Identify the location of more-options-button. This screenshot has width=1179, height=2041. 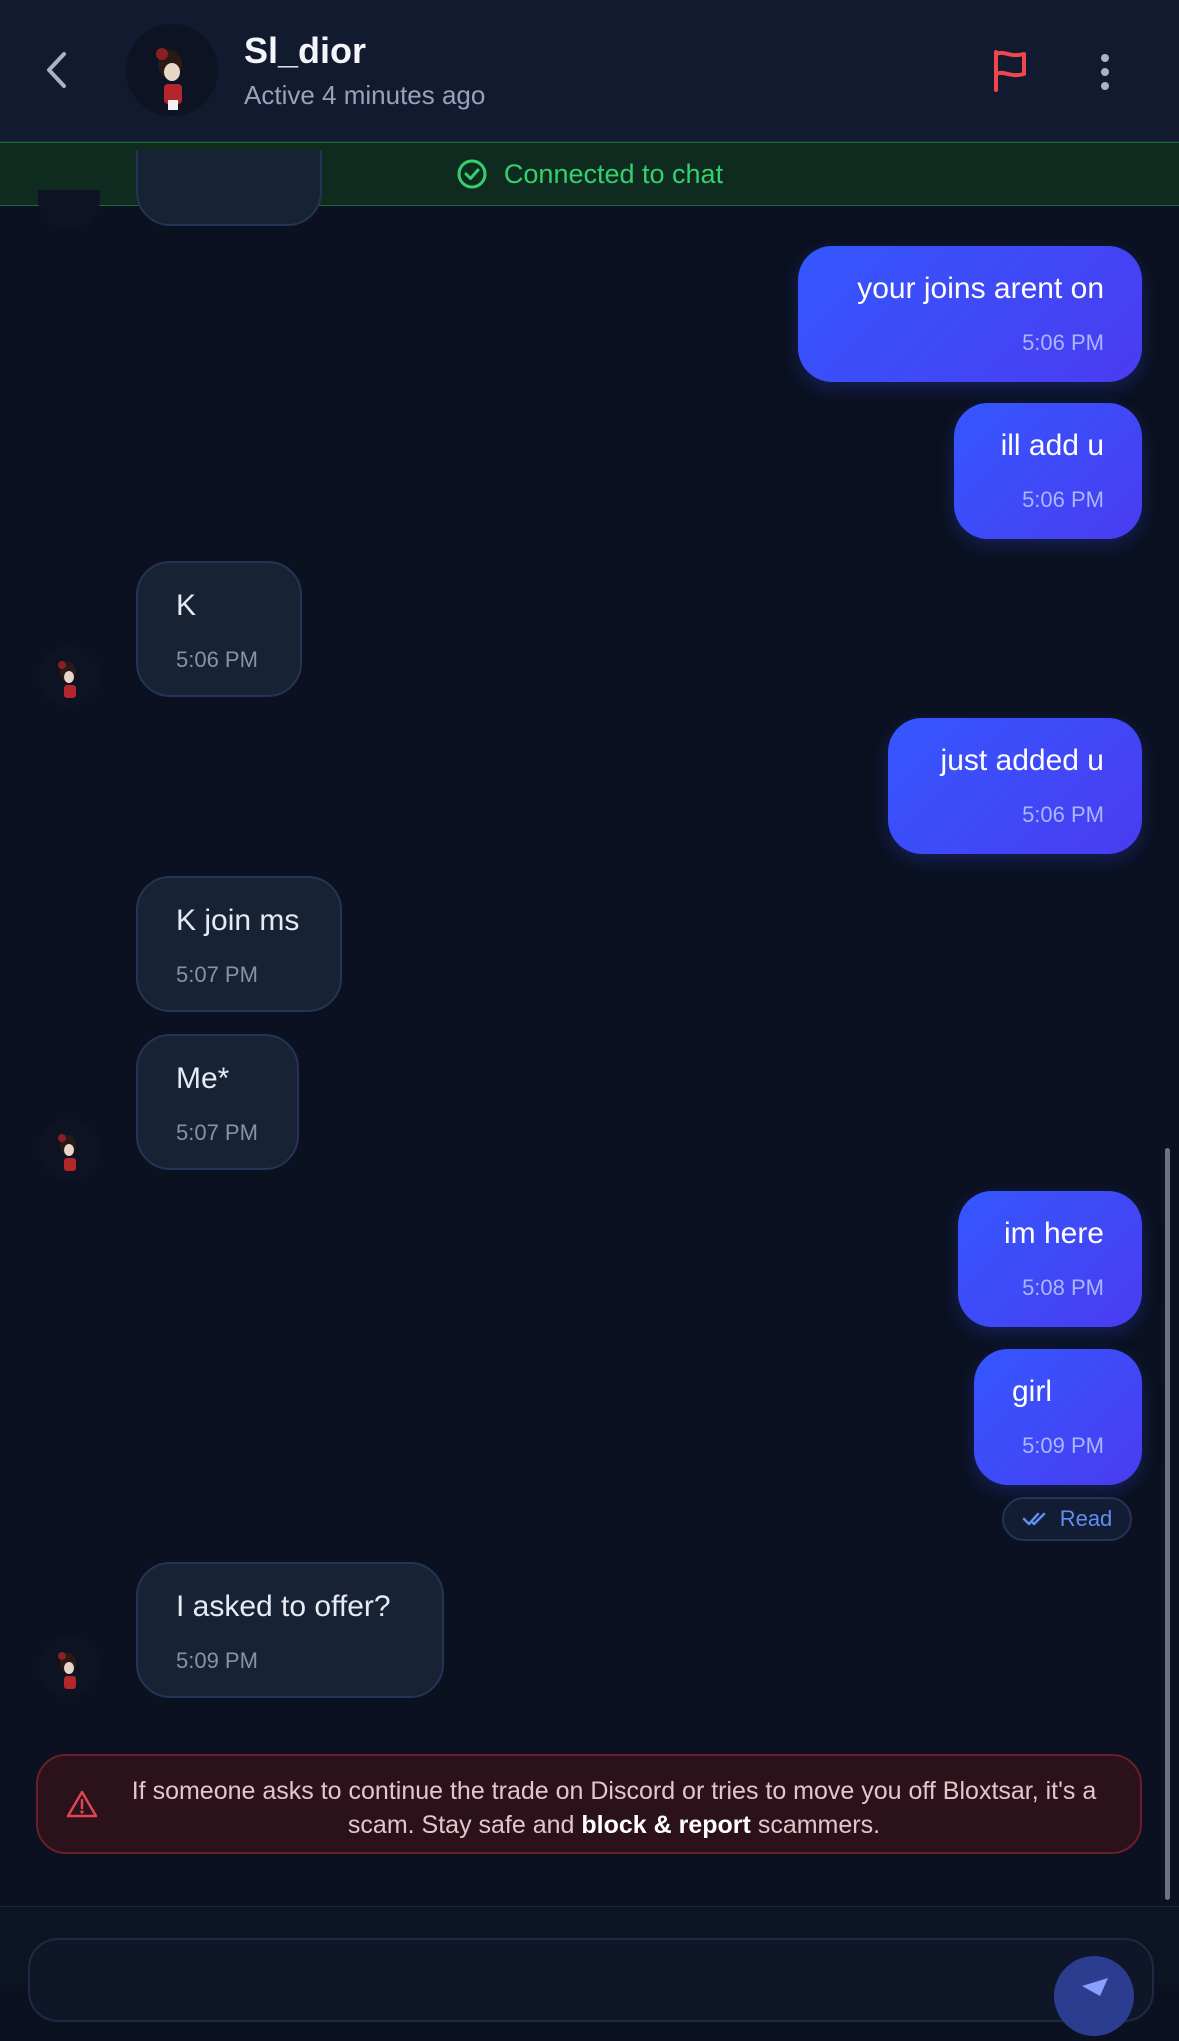
(1105, 72).